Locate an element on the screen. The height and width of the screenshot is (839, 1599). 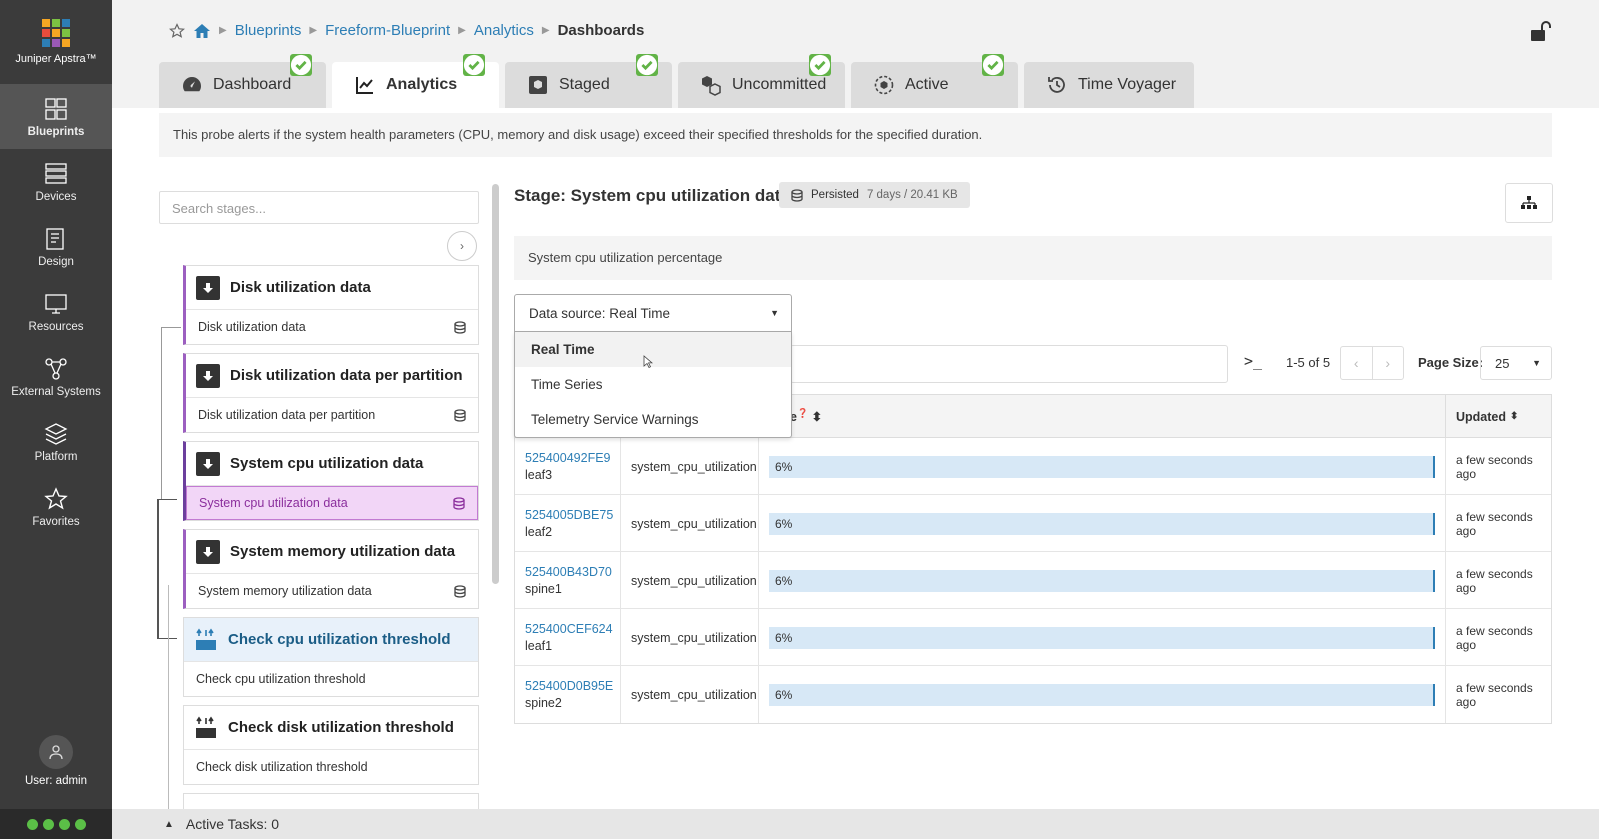
app-logo: Juniper Apstra™ is located at coordinates (56, 42).